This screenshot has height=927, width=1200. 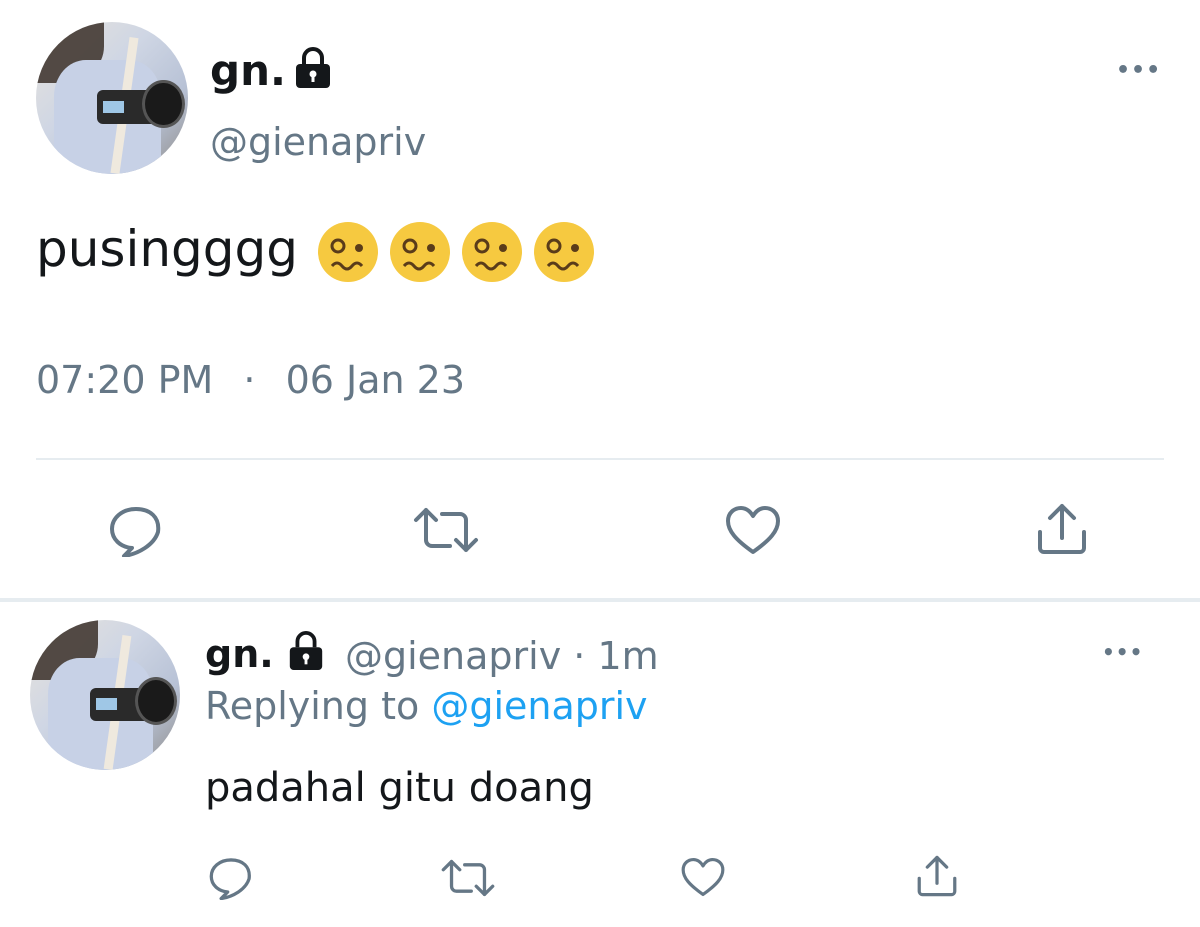 What do you see at coordinates (600, 600) in the screenshot?
I see `tweet-separator` at bounding box center [600, 600].